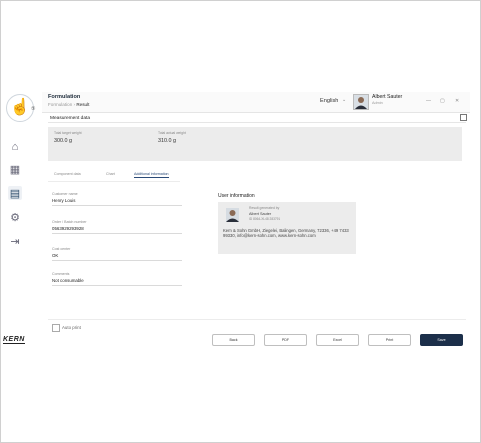 The width and height of the screenshot is (481, 443). I want to click on comments-label: Comments, so click(61, 274).